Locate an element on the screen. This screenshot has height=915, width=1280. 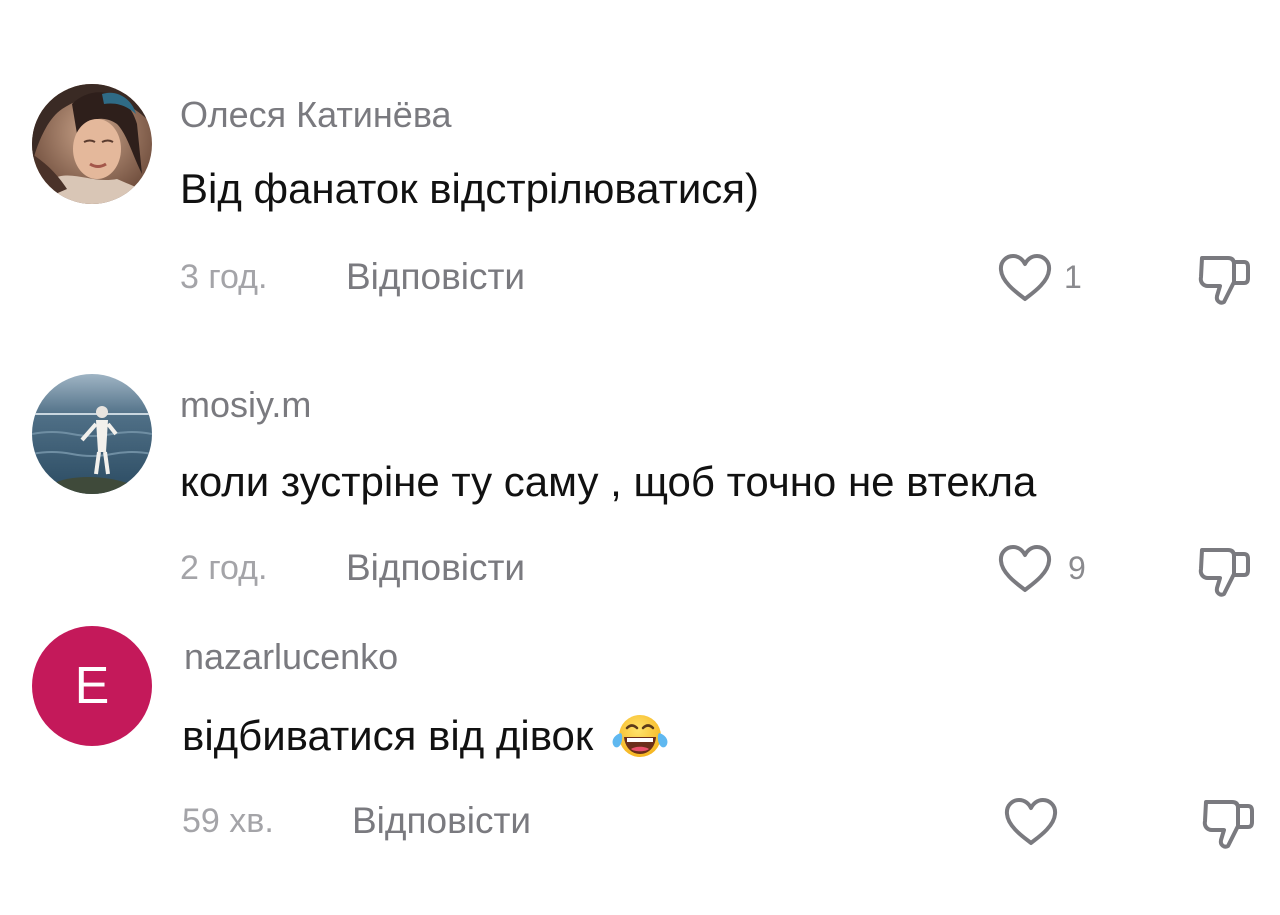
comment-timestamp: 2 год. is located at coordinates (224, 568).